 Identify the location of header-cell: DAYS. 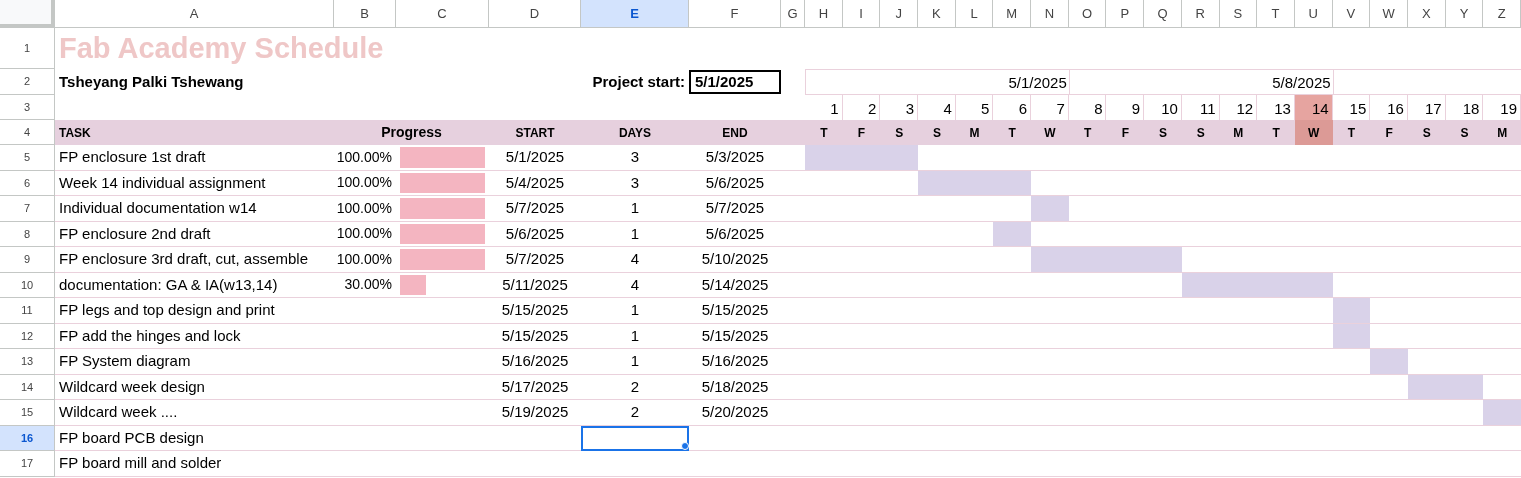
(635, 132).